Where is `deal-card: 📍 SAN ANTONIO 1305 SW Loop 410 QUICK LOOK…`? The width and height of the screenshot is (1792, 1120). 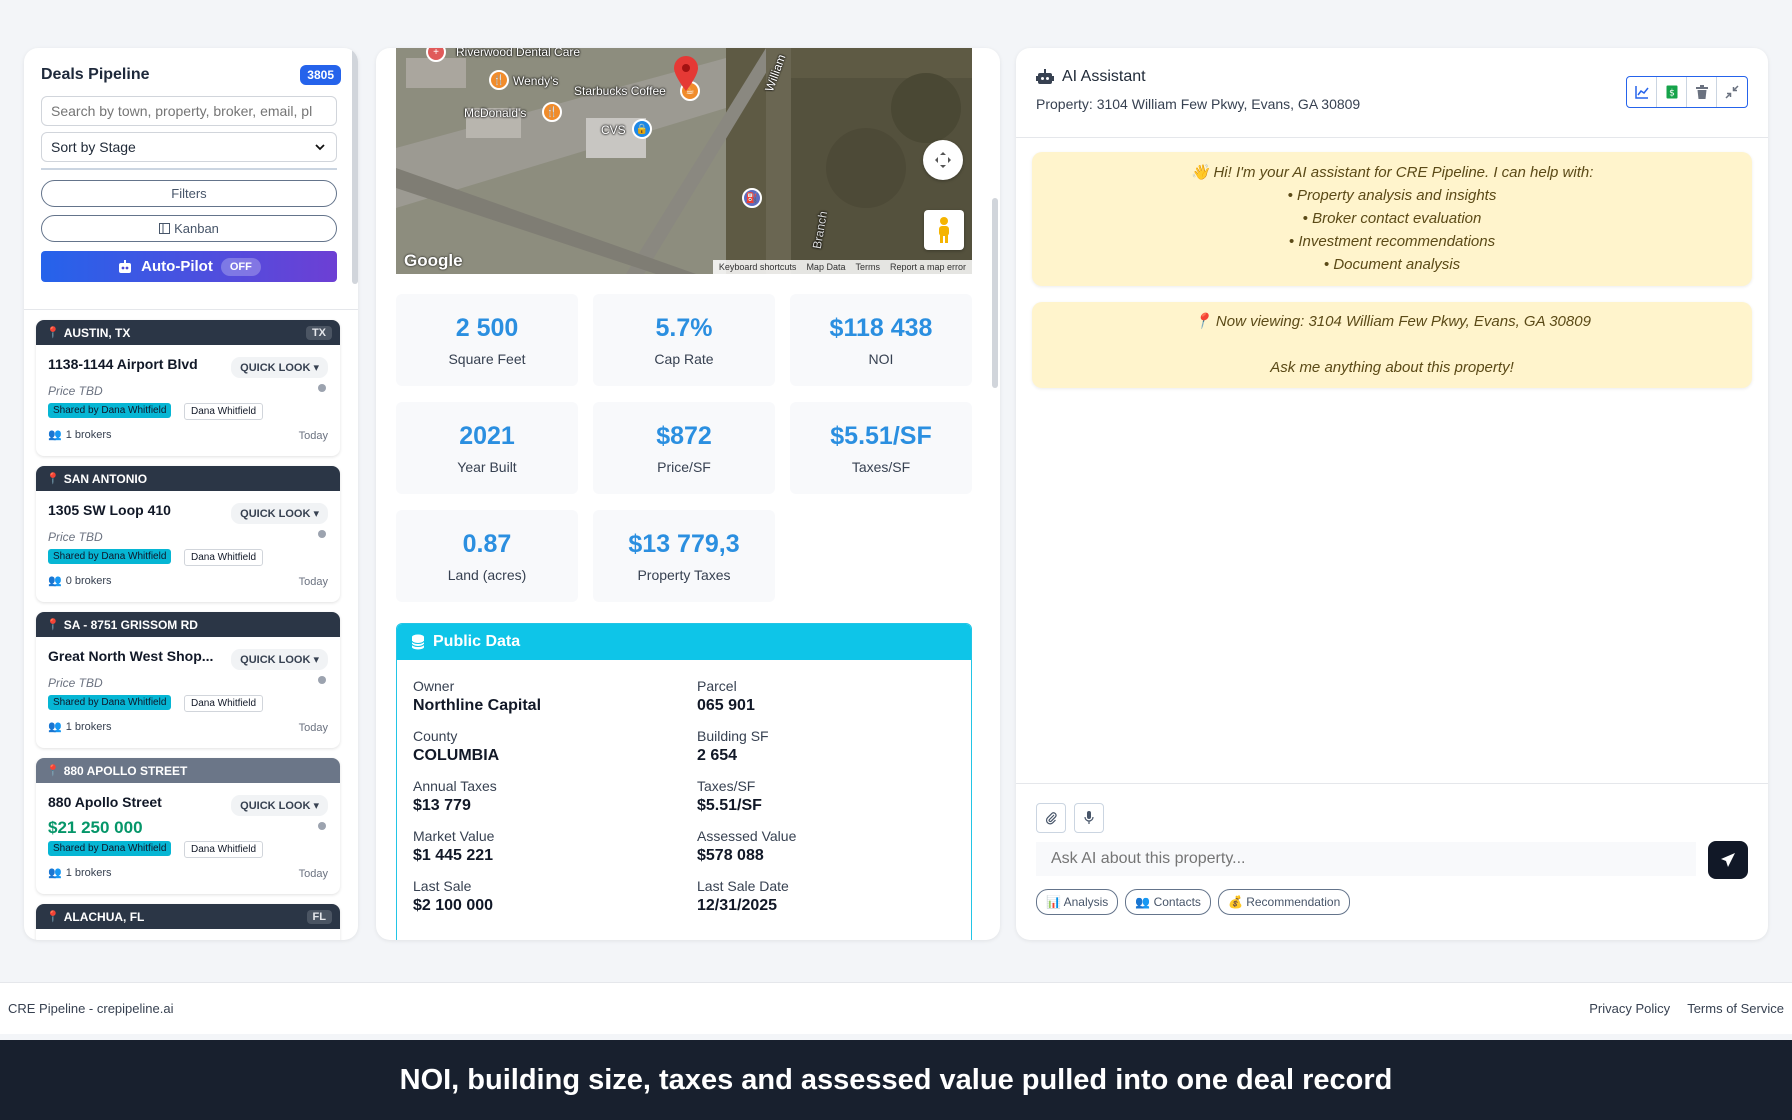
deal-card: 📍 SAN ANTONIO 1305 SW Loop 410 QUICK LOOK… is located at coordinates (188, 534).